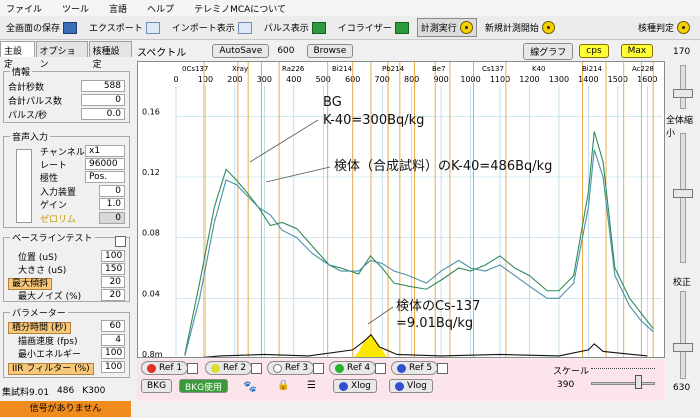 This screenshot has height=418, width=700. Describe the element at coordinates (113, 269) in the screenshot. I see `size-value: 150` at that location.